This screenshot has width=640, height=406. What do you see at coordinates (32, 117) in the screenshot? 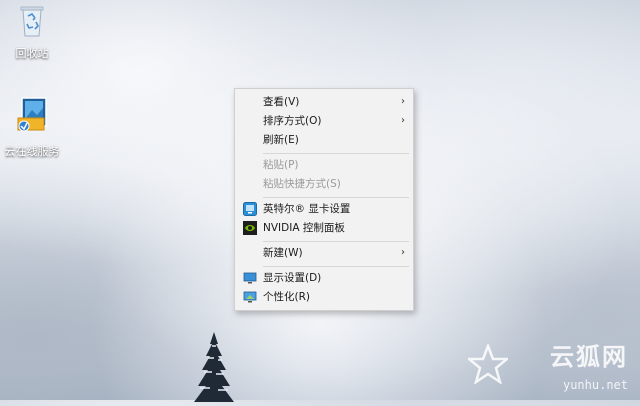
I see `cloud-service-icon` at bounding box center [32, 117].